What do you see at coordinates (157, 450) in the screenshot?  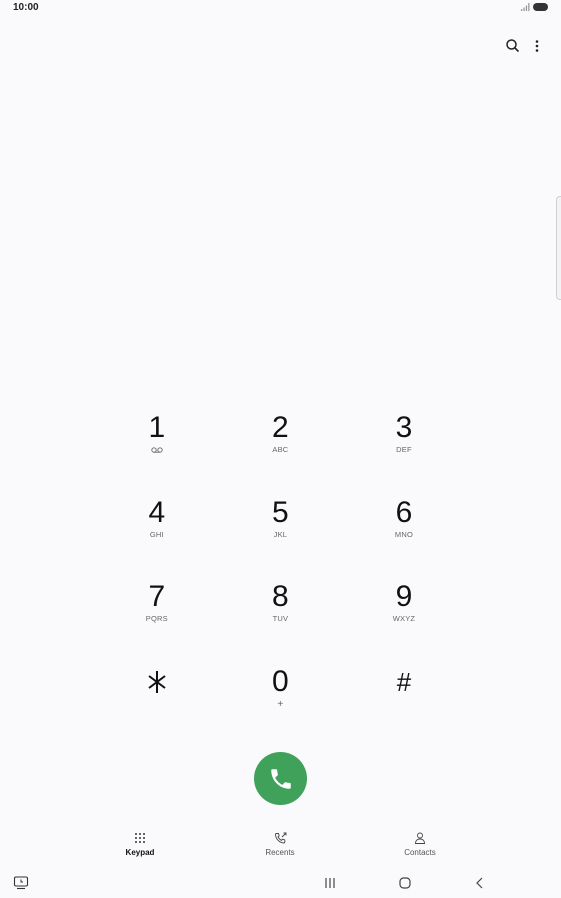 I see `voicemail-icon` at bounding box center [157, 450].